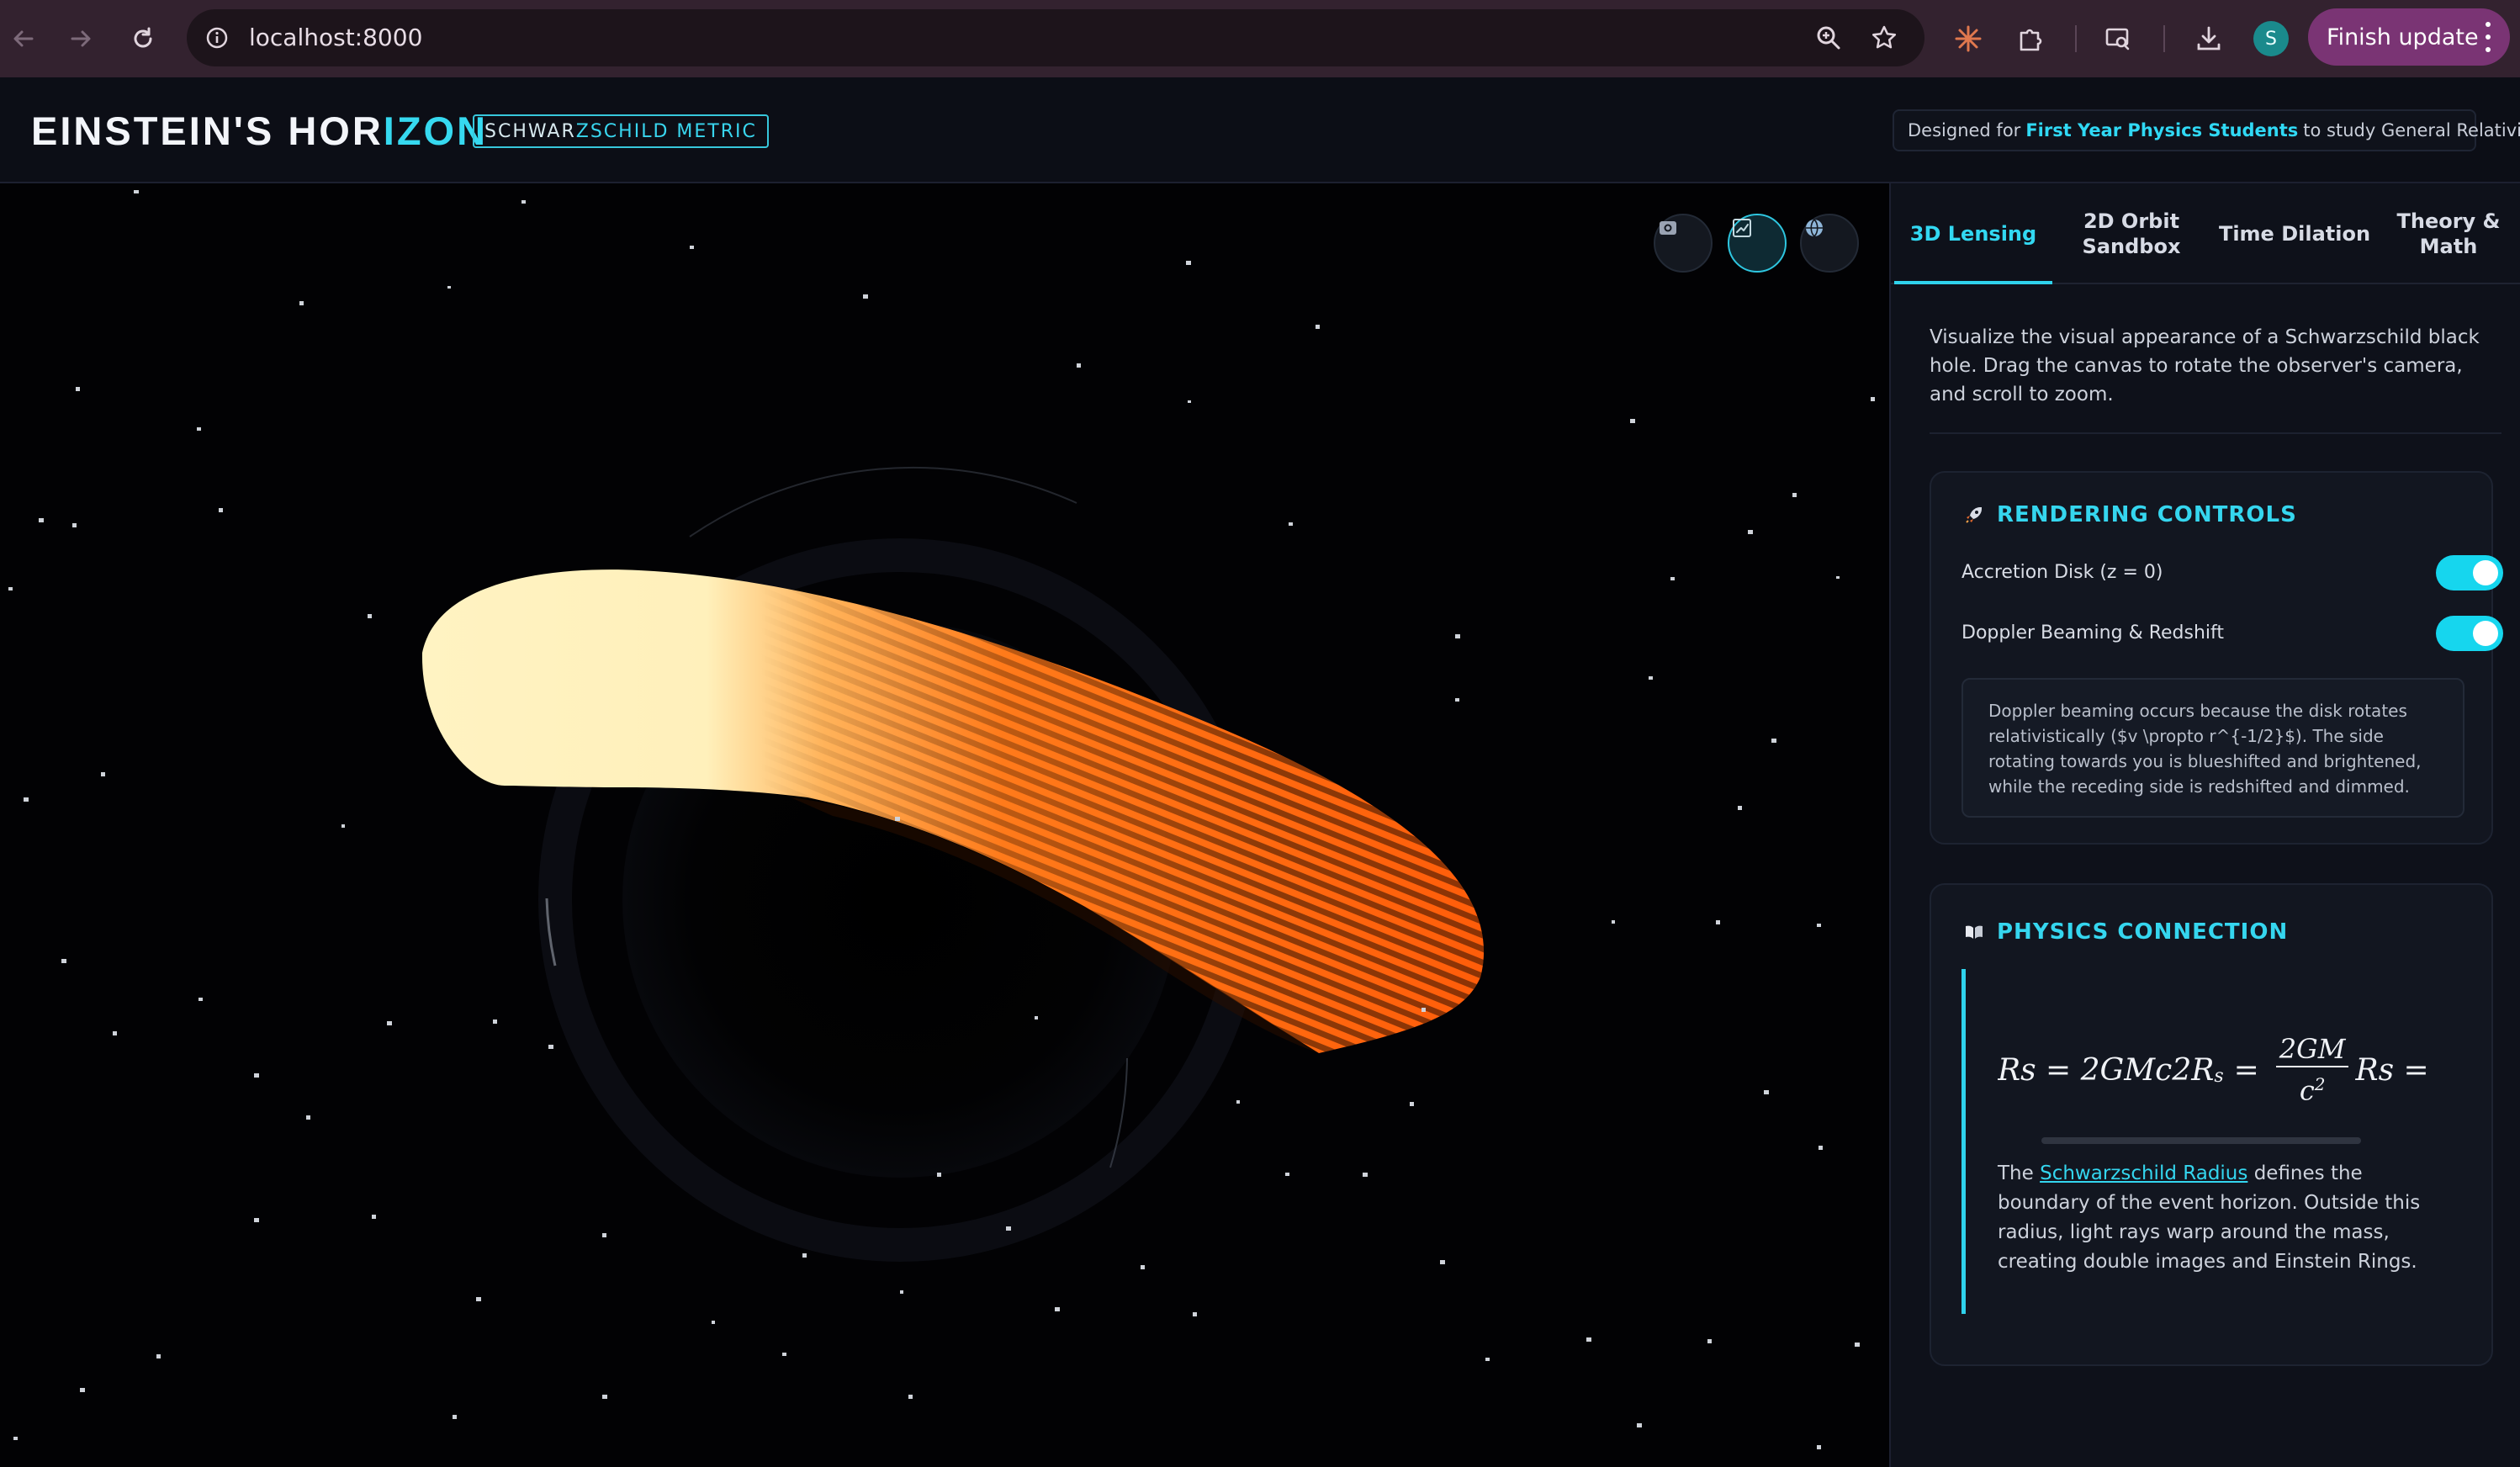  I want to click on camera-view-button, so click(1683, 243).